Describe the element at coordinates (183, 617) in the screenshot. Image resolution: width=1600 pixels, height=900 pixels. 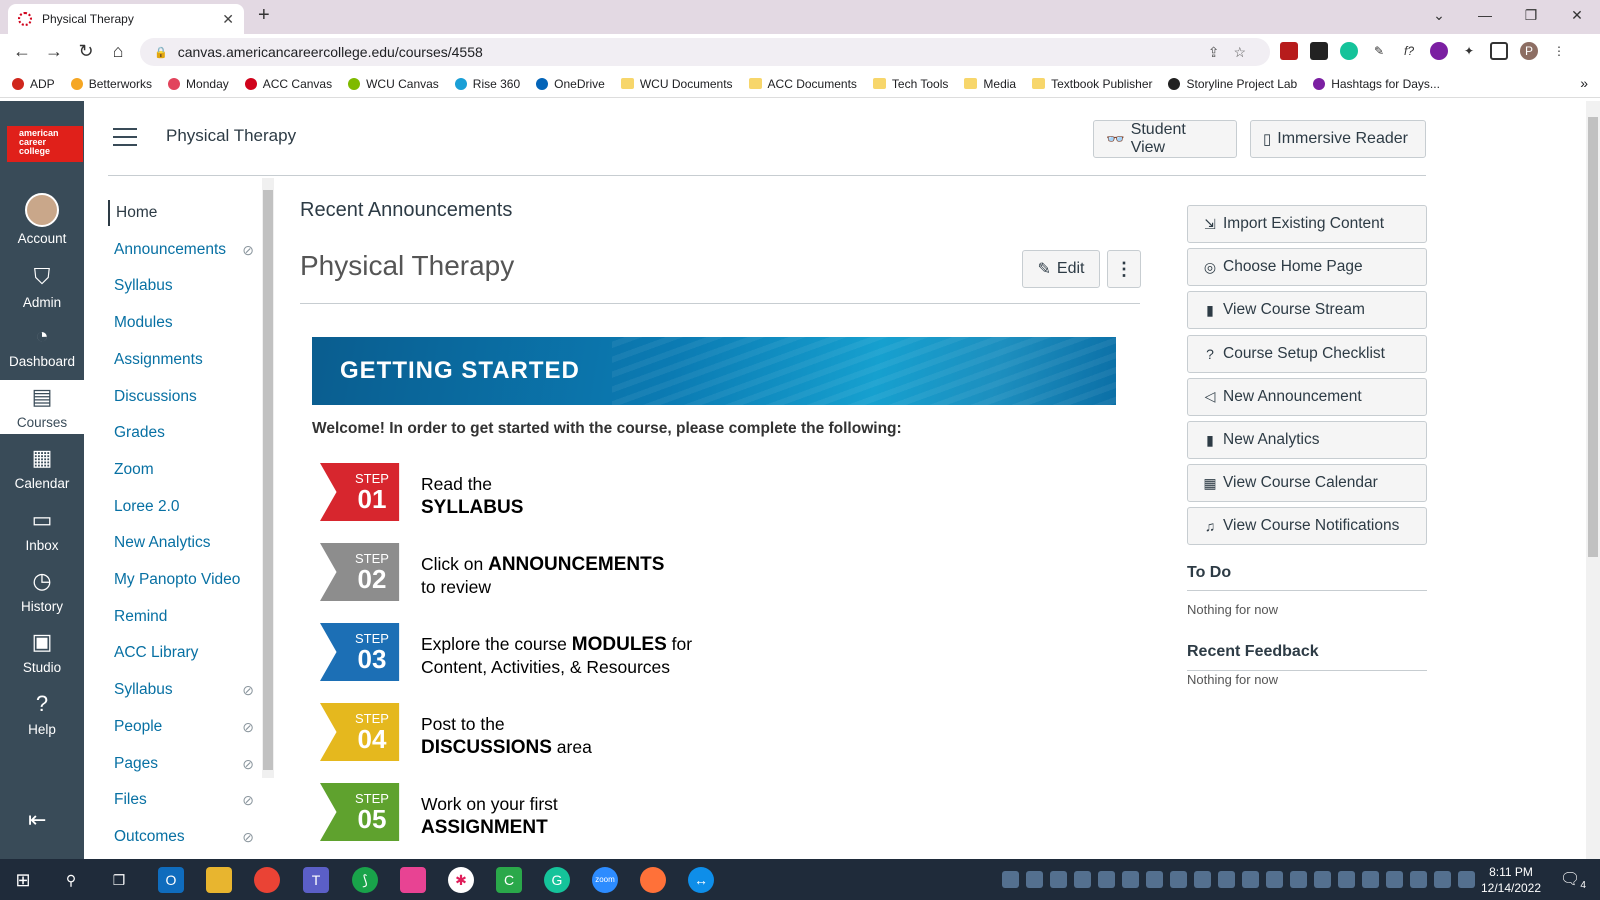
I see `course-nav-remind: Remind` at that location.